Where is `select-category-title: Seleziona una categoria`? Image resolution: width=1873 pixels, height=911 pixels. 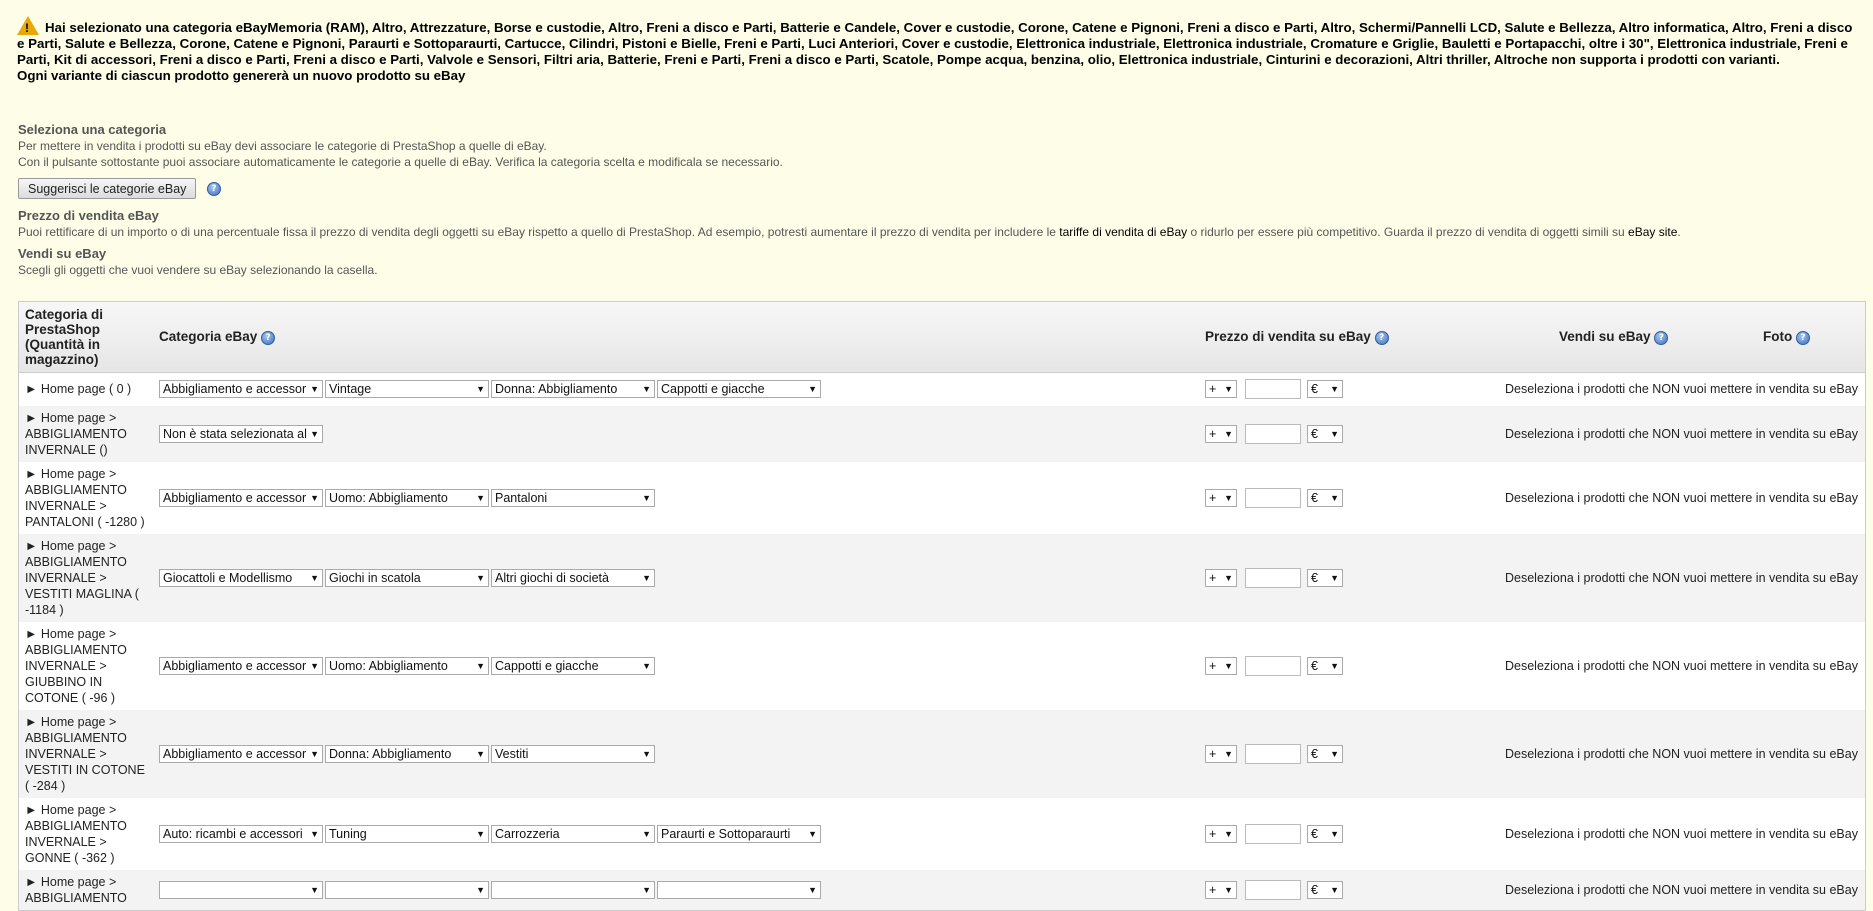
select-category-title: Seleziona una categoria is located at coordinates (92, 129).